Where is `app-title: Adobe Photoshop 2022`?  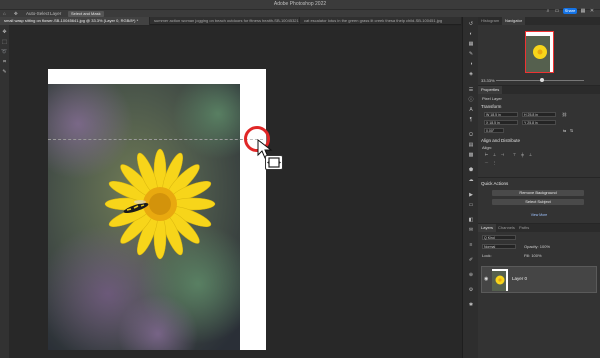
app-title: Adobe Photoshop 2022 is located at coordinates (300, 4).